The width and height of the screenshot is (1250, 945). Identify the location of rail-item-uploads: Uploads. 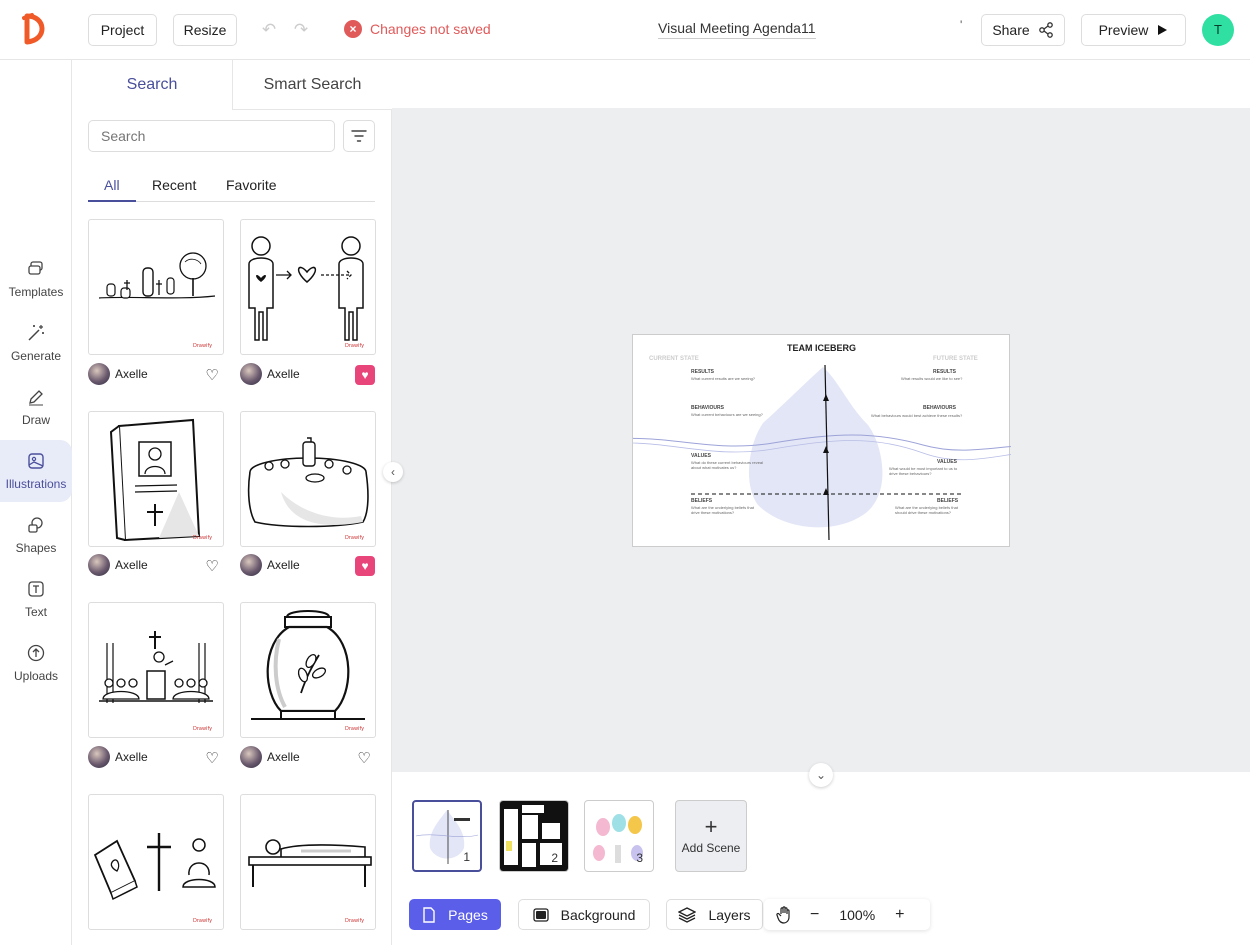
(36, 663).